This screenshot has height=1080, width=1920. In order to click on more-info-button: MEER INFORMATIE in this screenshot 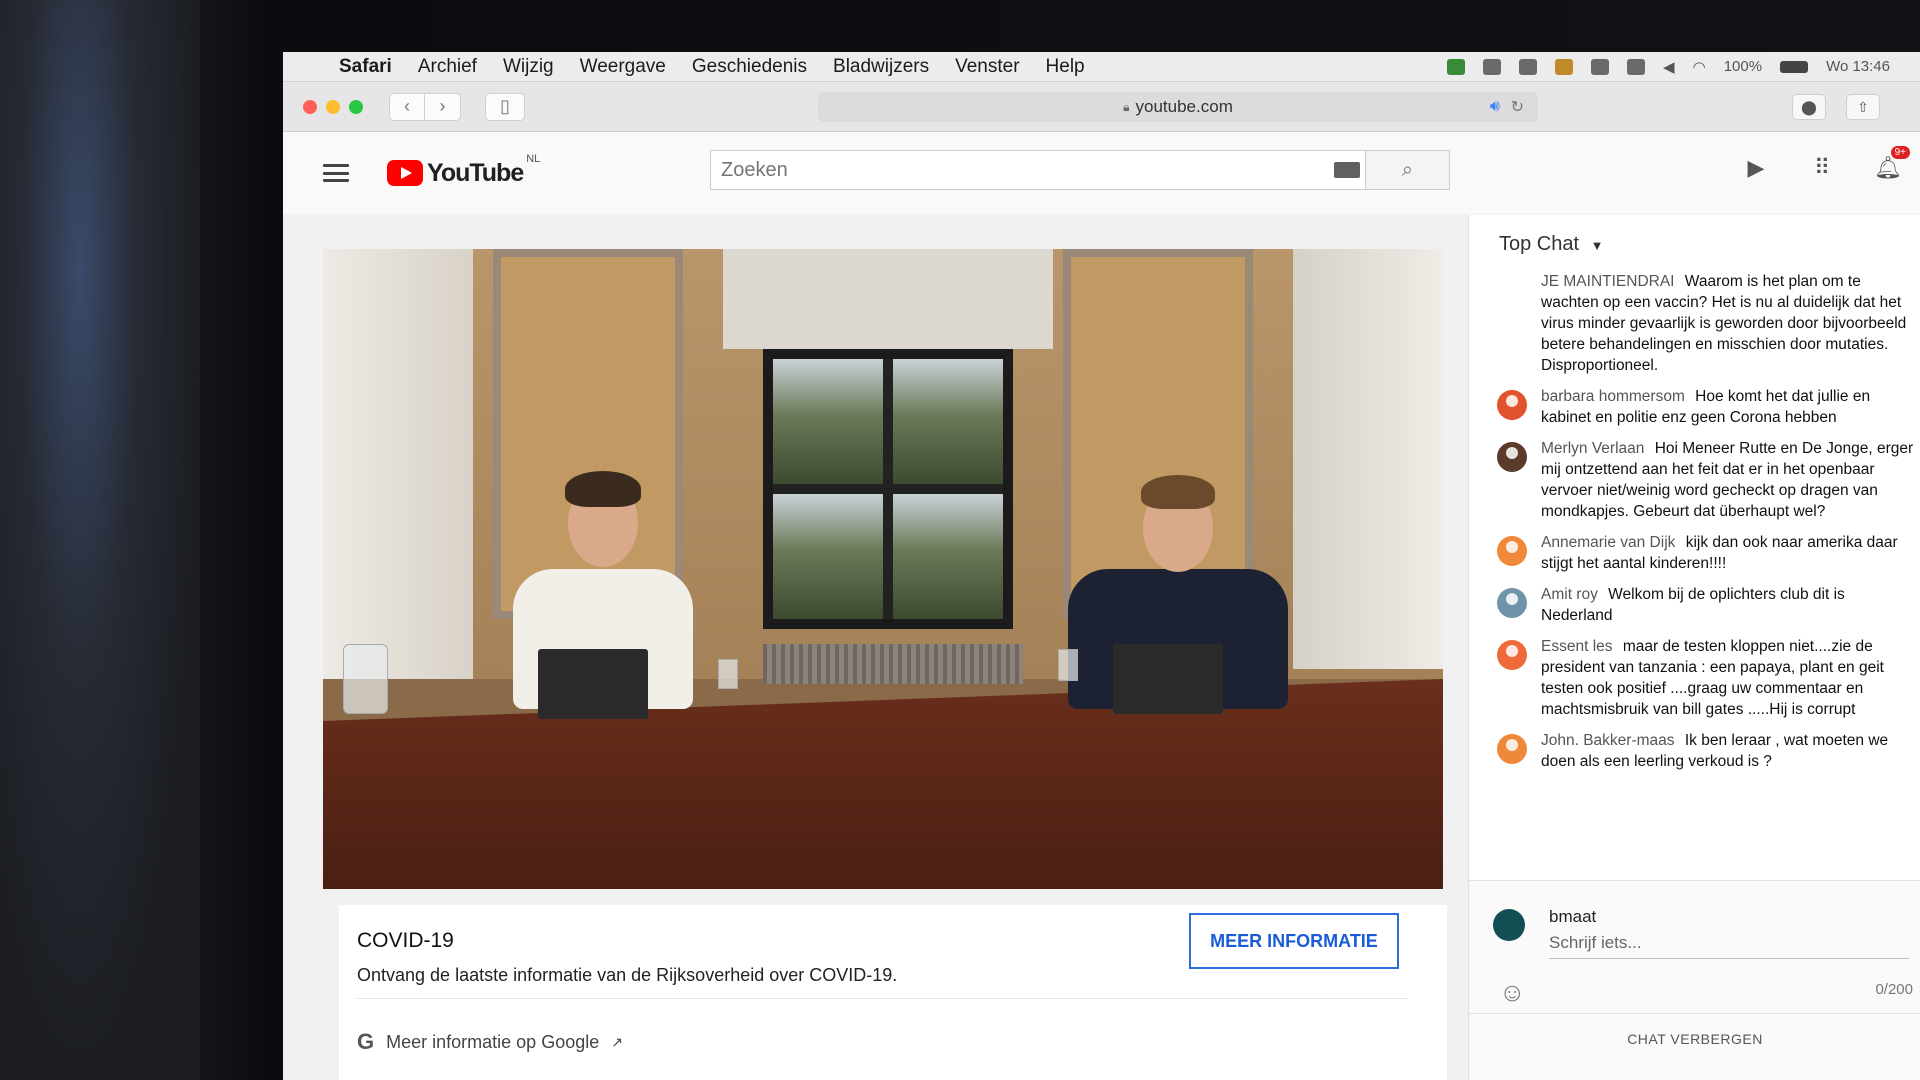, I will do `click(1294, 941)`.